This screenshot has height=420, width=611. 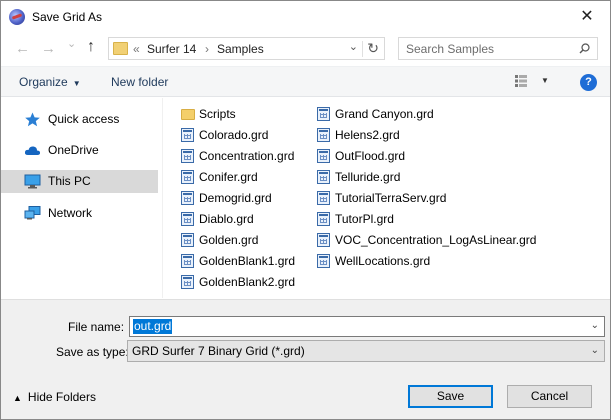 What do you see at coordinates (588, 82) in the screenshot?
I see `help-button: ?` at bounding box center [588, 82].